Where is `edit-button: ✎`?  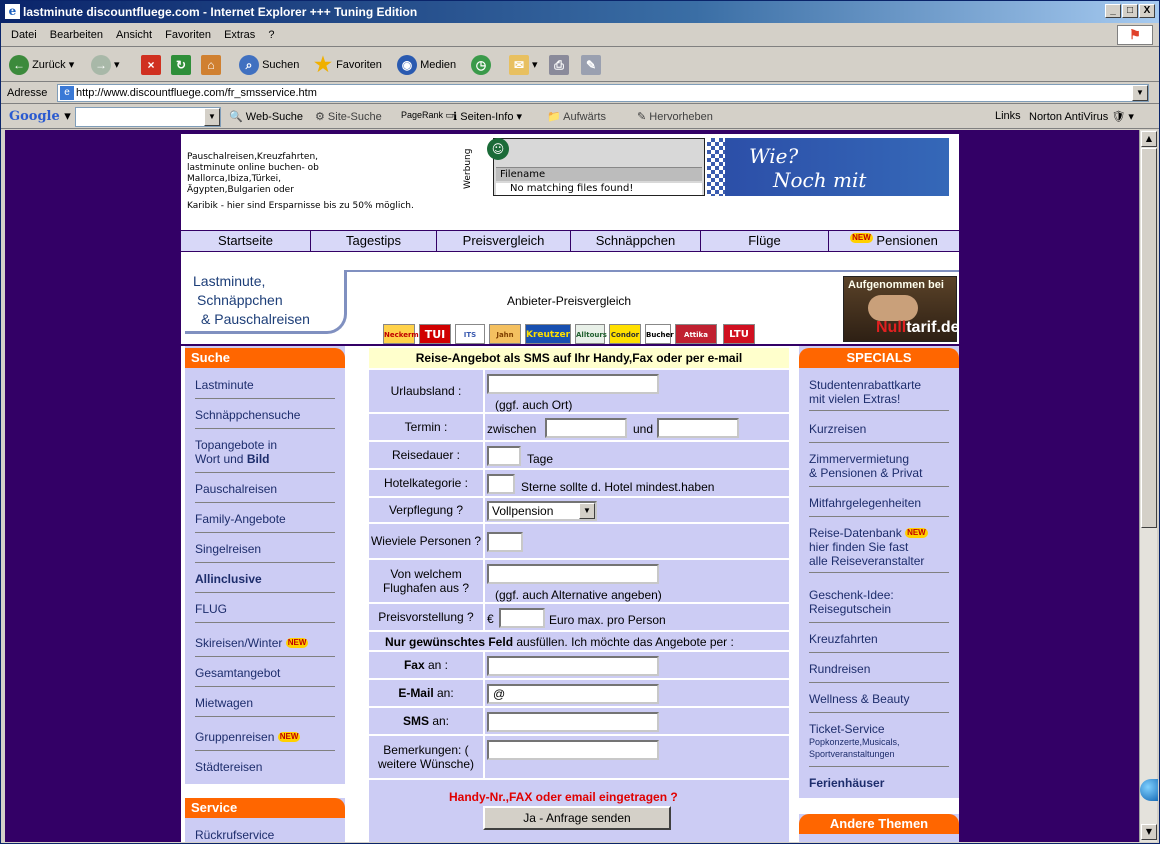 edit-button: ✎ is located at coordinates (591, 65).